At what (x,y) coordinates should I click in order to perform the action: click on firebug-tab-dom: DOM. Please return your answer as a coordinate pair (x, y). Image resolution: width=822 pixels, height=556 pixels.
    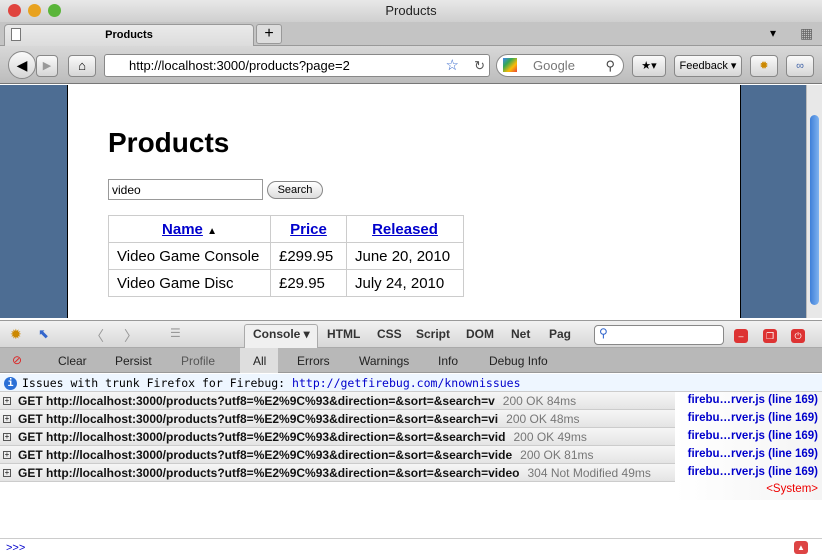
    Looking at the image, I should click on (480, 334).